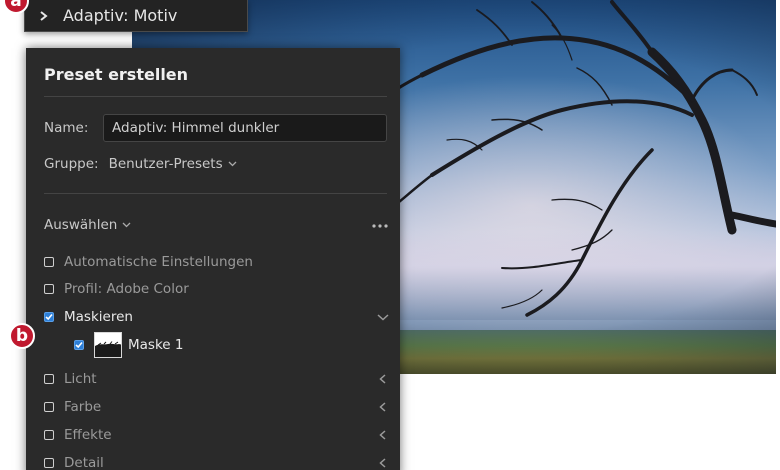 The width and height of the screenshot is (780, 470). What do you see at coordinates (108, 345) in the screenshot?
I see `mask-thumbnail` at bounding box center [108, 345].